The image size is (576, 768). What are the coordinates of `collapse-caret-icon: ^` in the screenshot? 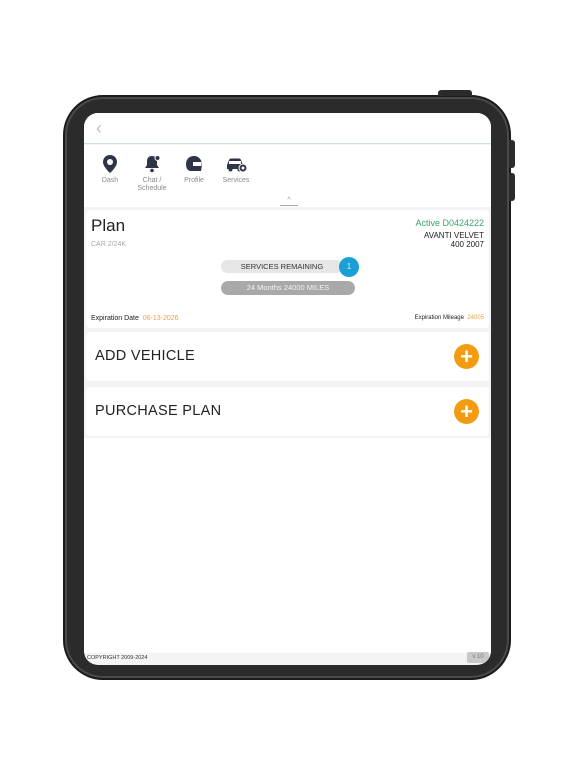 It's located at (289, 201).